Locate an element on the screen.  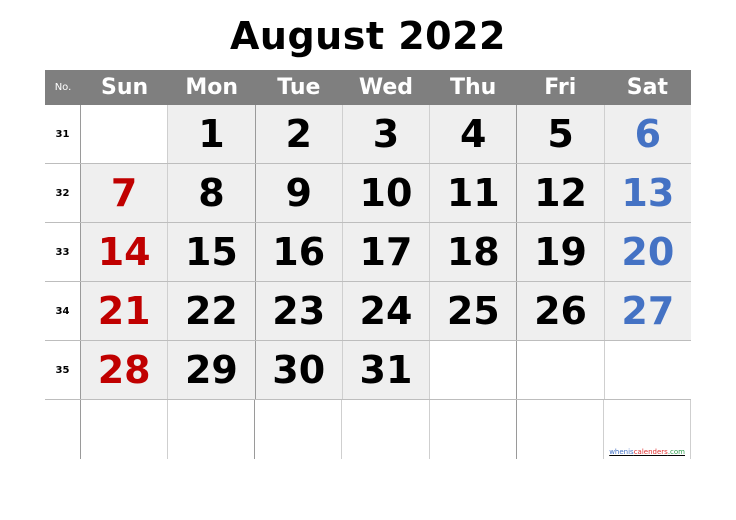
weekday-sat: Sat is located at coordinates (647, 87).